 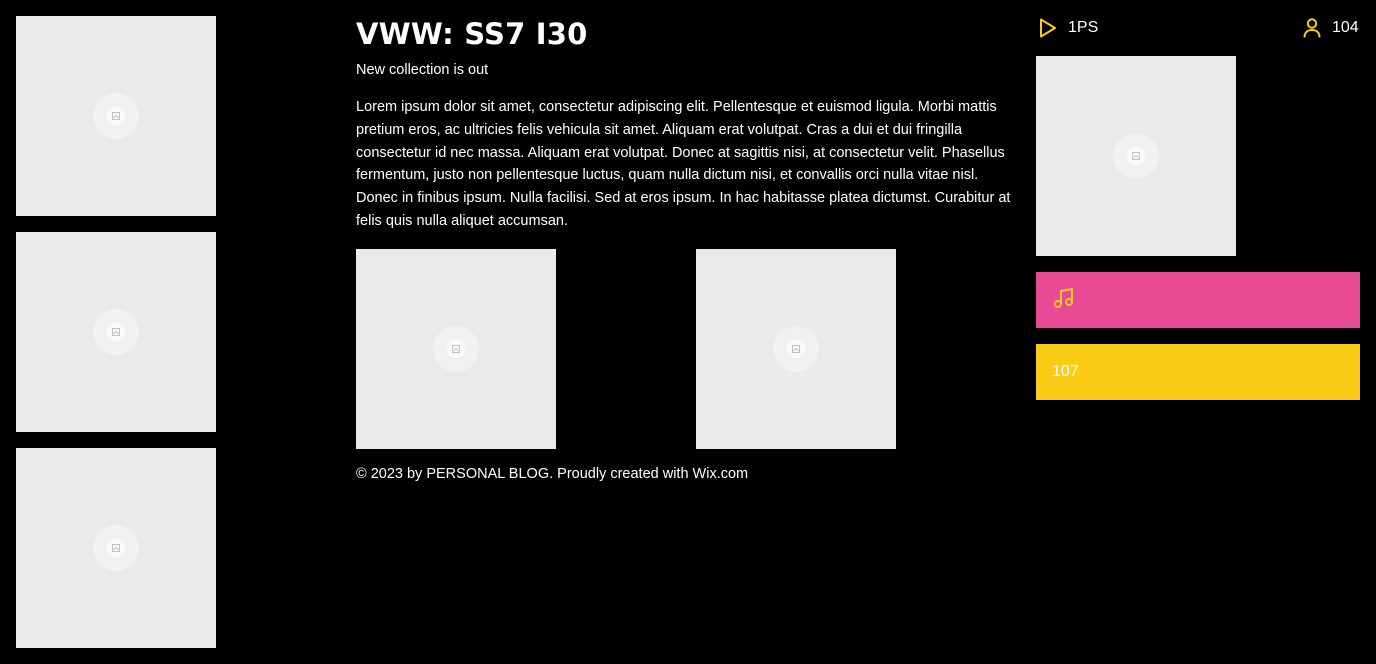 What do you see at coordinates (1345, 27) in the screenshot?
I see `followers-count: 104` at bounding box center [1345, 27].